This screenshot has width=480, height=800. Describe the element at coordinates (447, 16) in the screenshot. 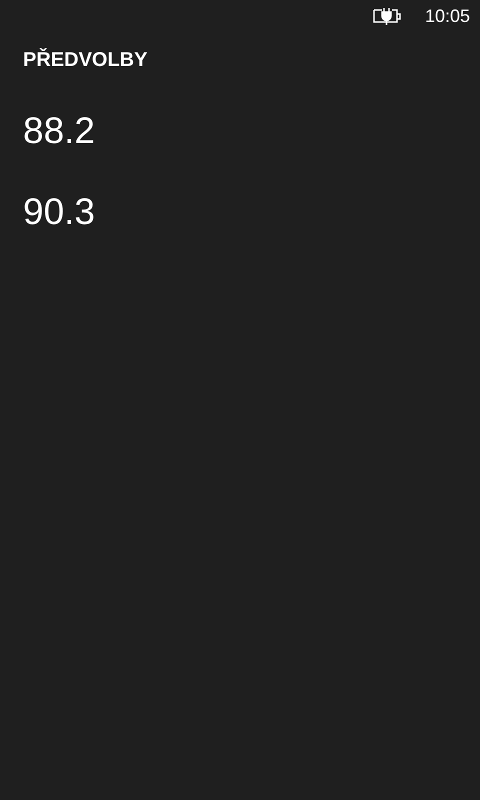

I see `clock-time: 10:05` at that location.